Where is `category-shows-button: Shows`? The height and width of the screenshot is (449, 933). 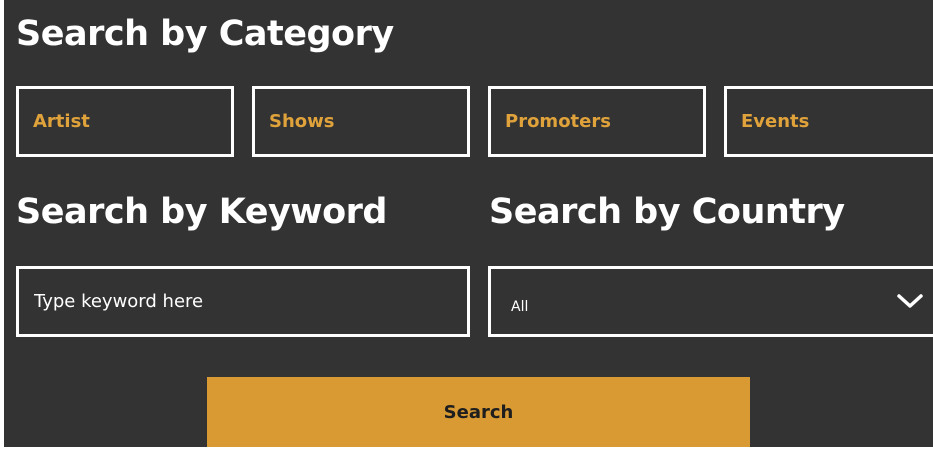
category-shows-button: Shows is located at coordinates (361, 121).